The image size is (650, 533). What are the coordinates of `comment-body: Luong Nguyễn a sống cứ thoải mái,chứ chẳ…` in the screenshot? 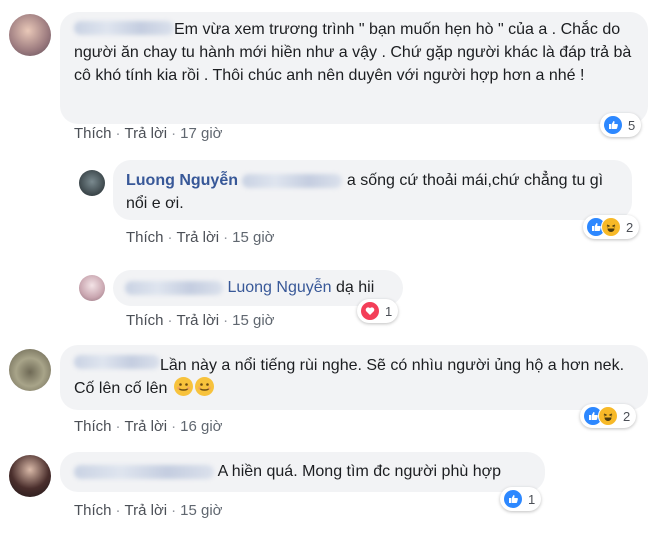 It's located at (376, 192).